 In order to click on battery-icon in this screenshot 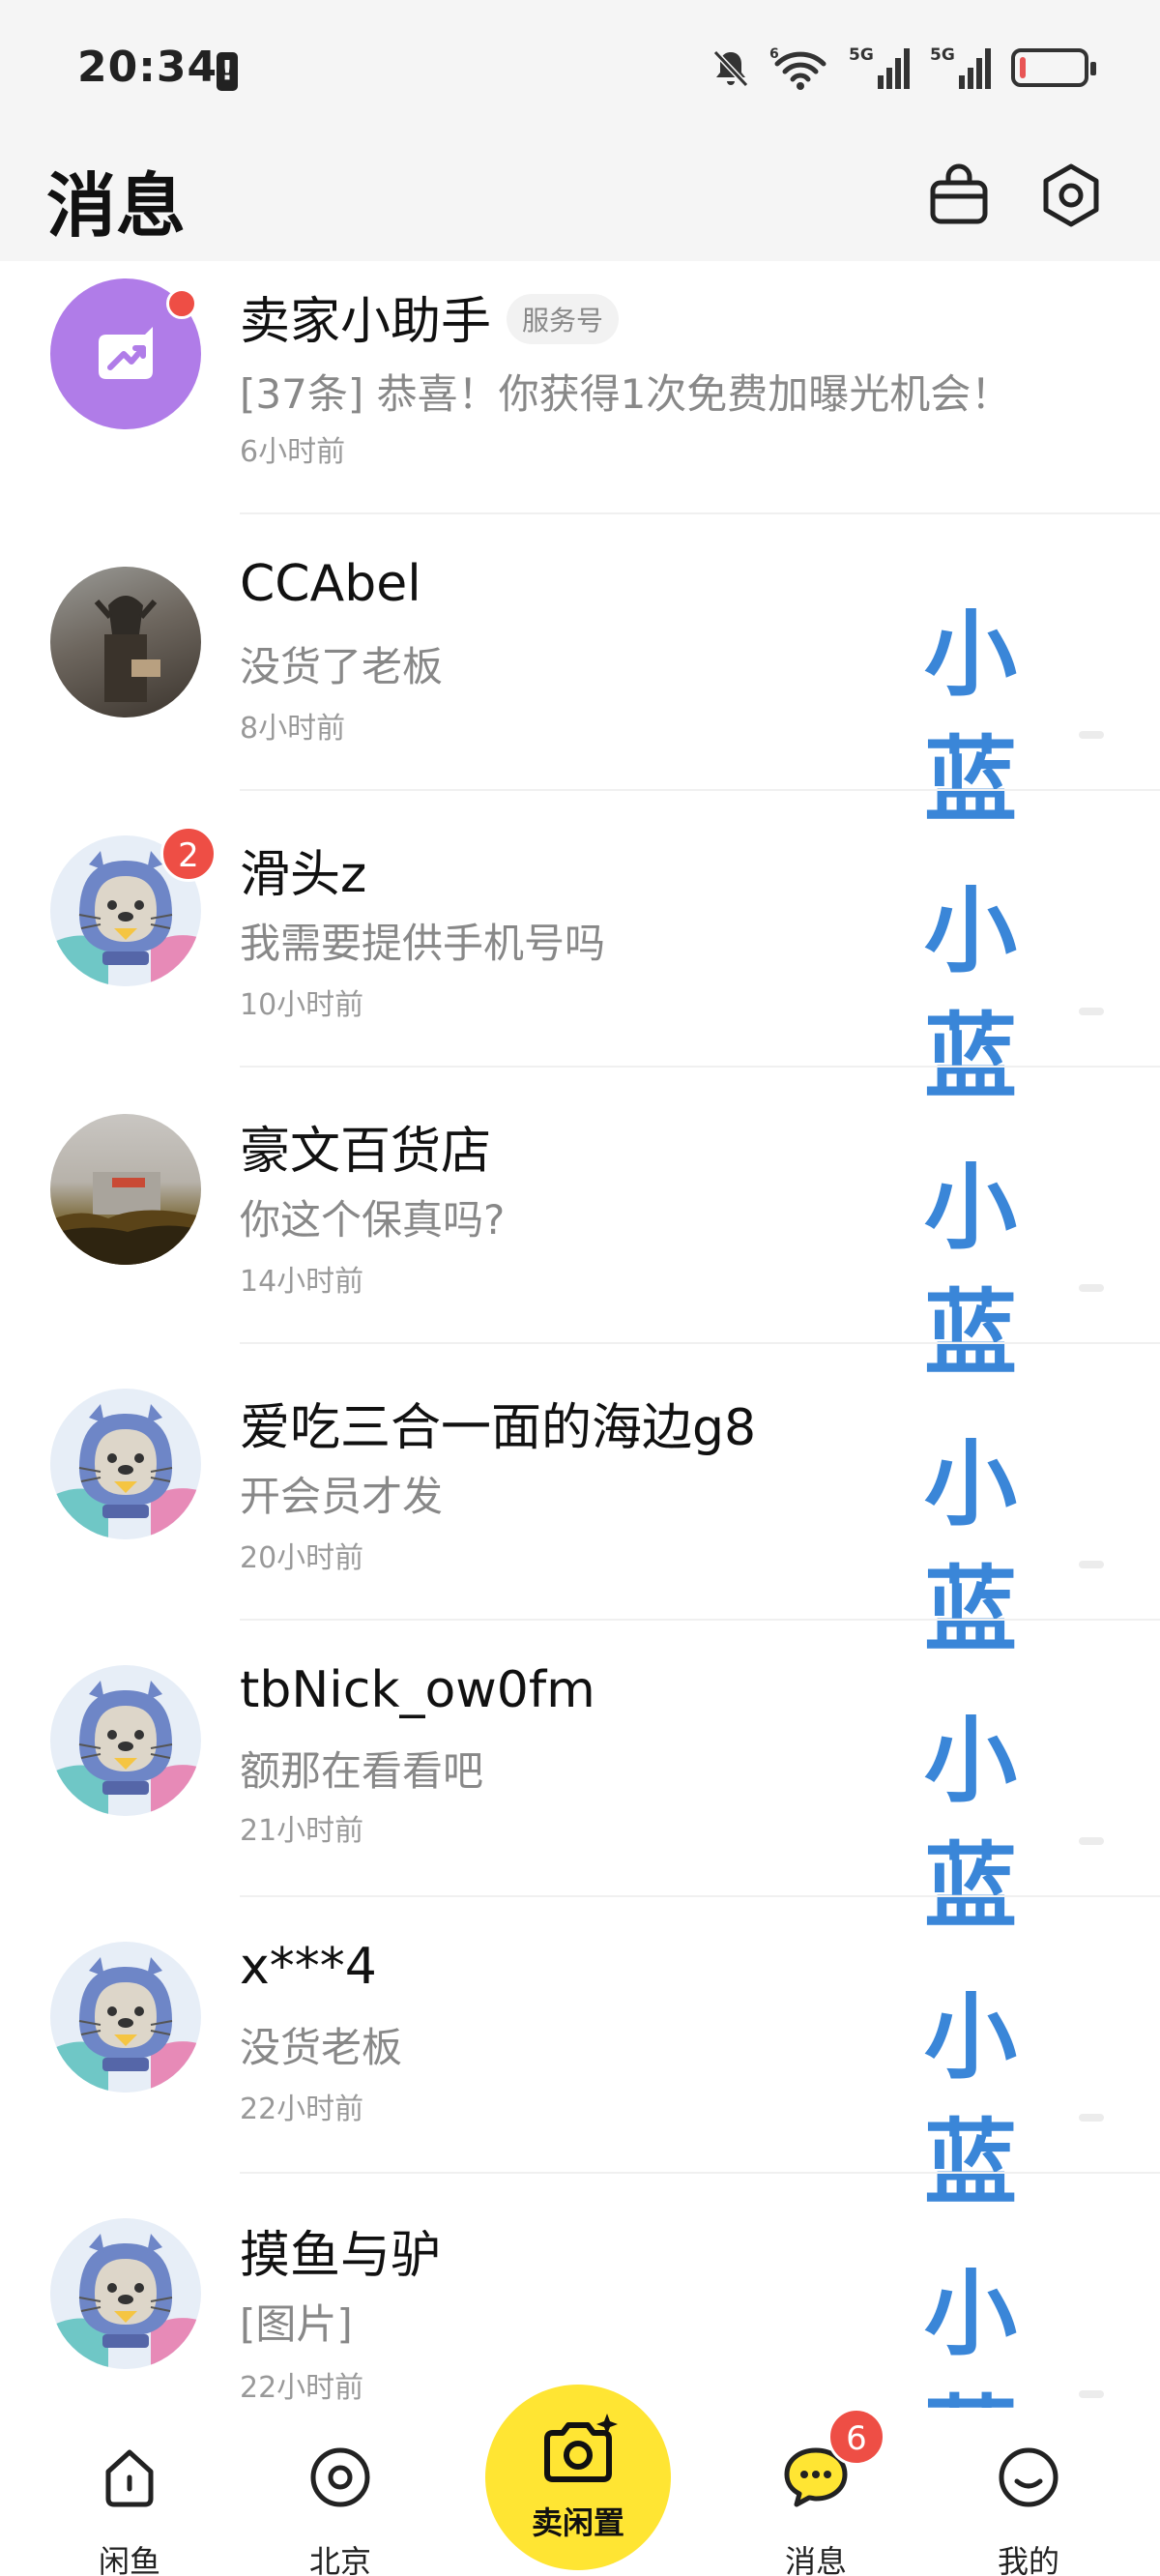, I will do `click(1053, 67)`.